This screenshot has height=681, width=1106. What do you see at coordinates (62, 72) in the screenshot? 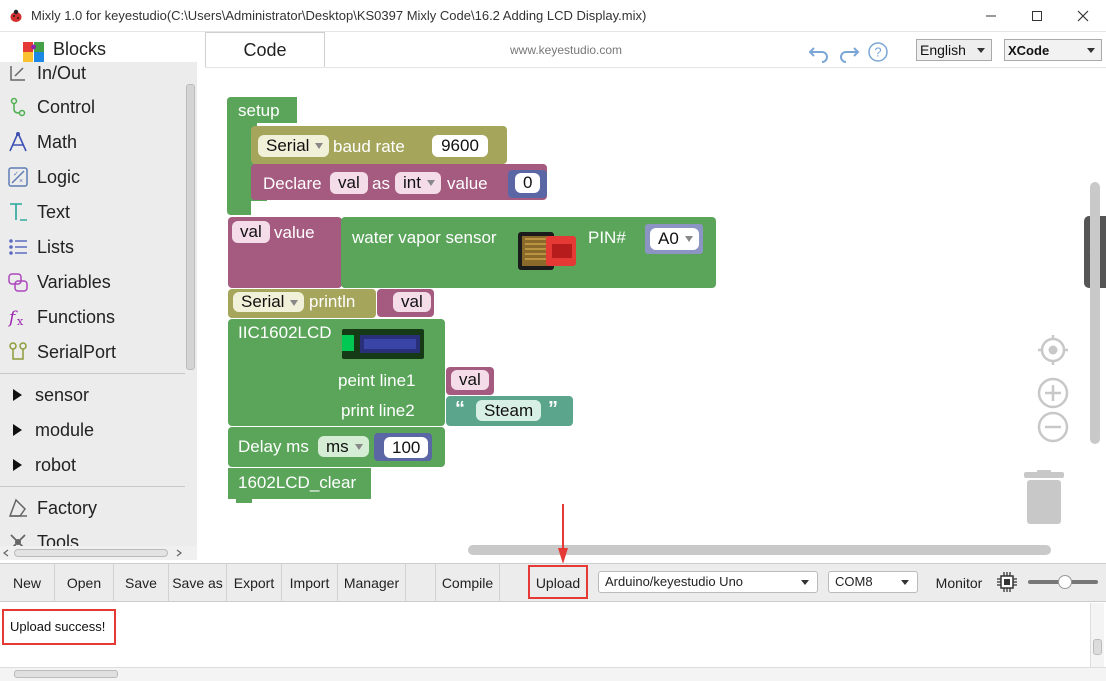
I see `category-label: In/Out` at bounding box center [62, 72].